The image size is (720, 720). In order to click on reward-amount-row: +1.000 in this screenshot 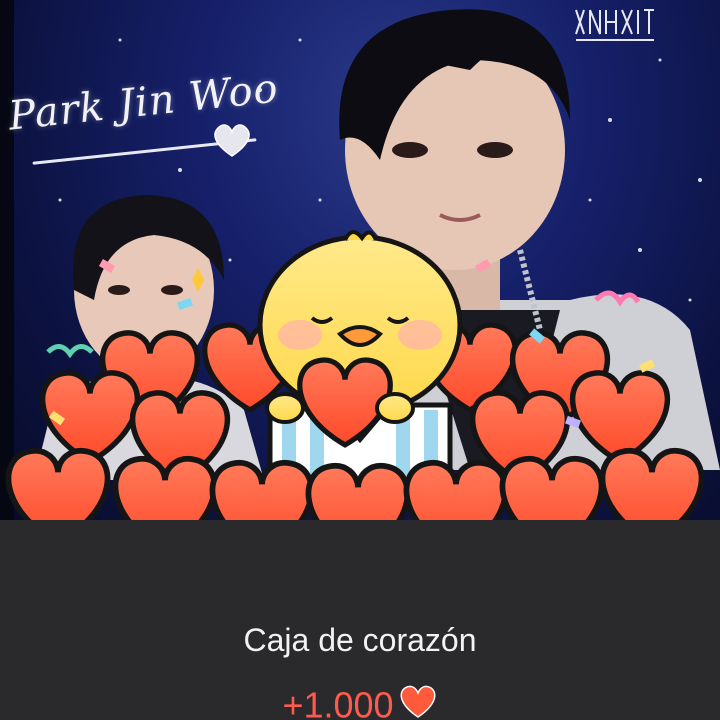, I will do `click(360, 701)`.